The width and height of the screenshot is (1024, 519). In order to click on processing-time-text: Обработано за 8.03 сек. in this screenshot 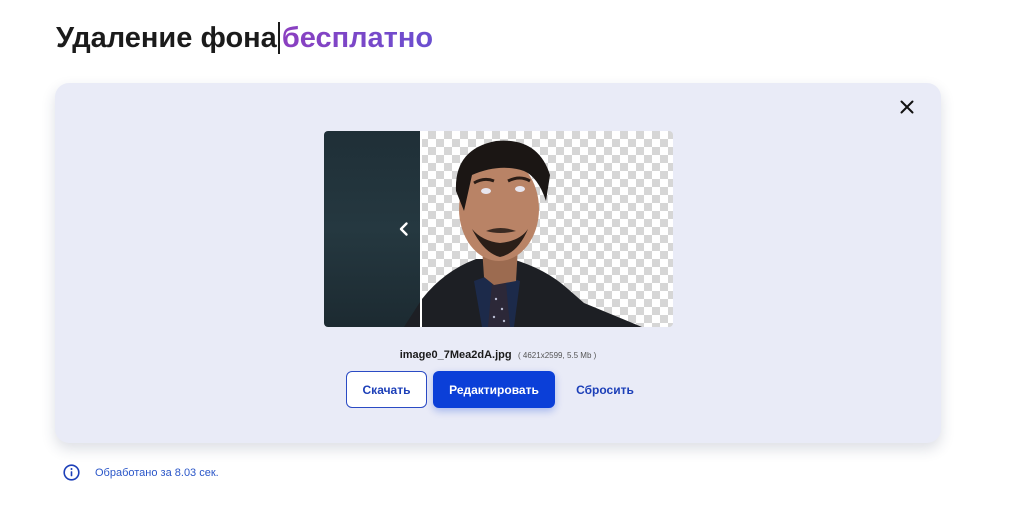, I will do `click(157, 472)`.